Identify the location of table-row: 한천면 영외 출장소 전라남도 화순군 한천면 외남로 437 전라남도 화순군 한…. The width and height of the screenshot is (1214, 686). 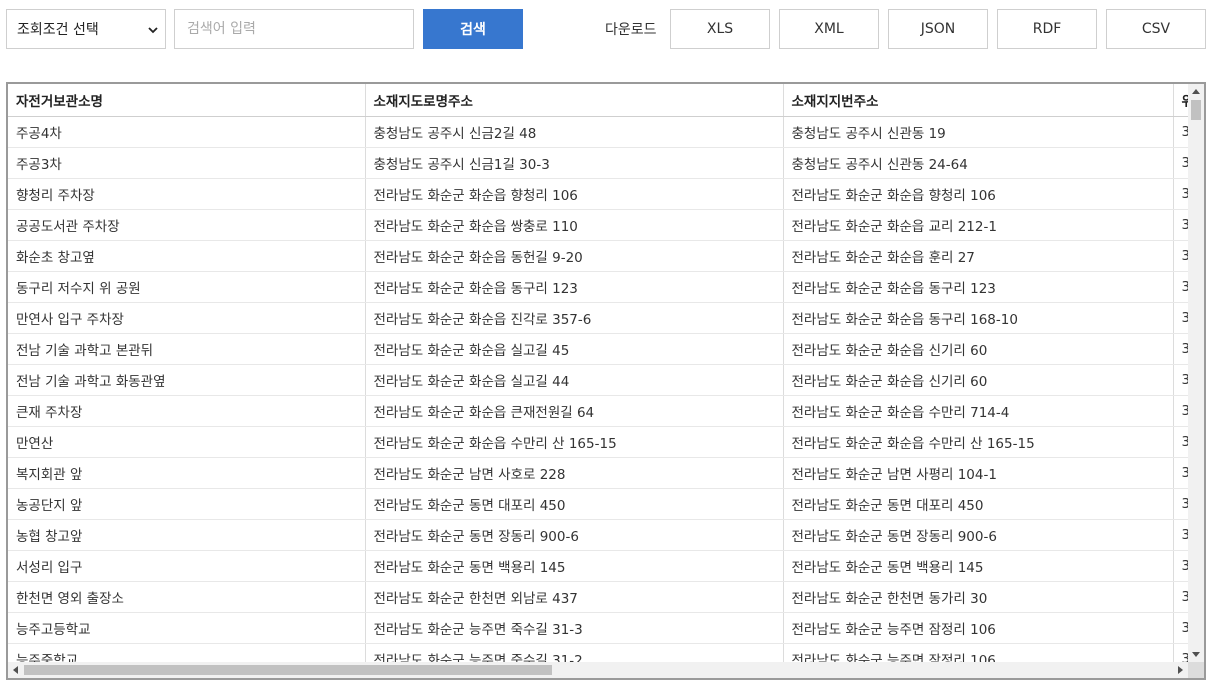
(598, 597).